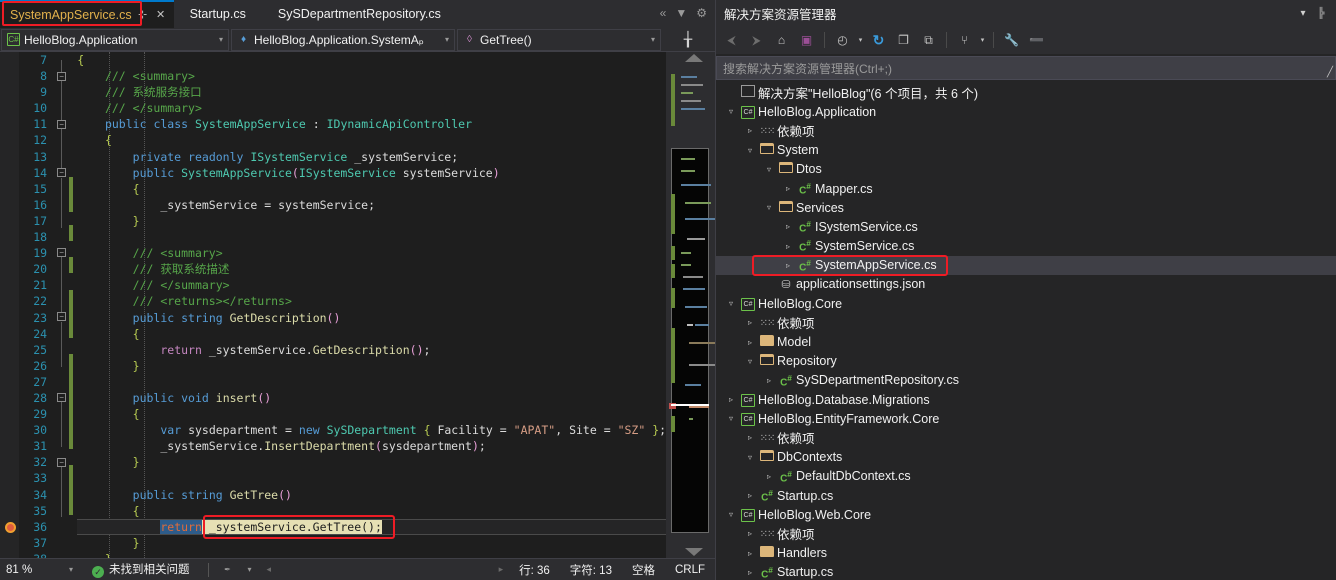 This screenshot has height=580, width=1336. Describe the element at coordinates (371, 318) in the screenshot. I see `code-line: public string GetDescription()` at that location.